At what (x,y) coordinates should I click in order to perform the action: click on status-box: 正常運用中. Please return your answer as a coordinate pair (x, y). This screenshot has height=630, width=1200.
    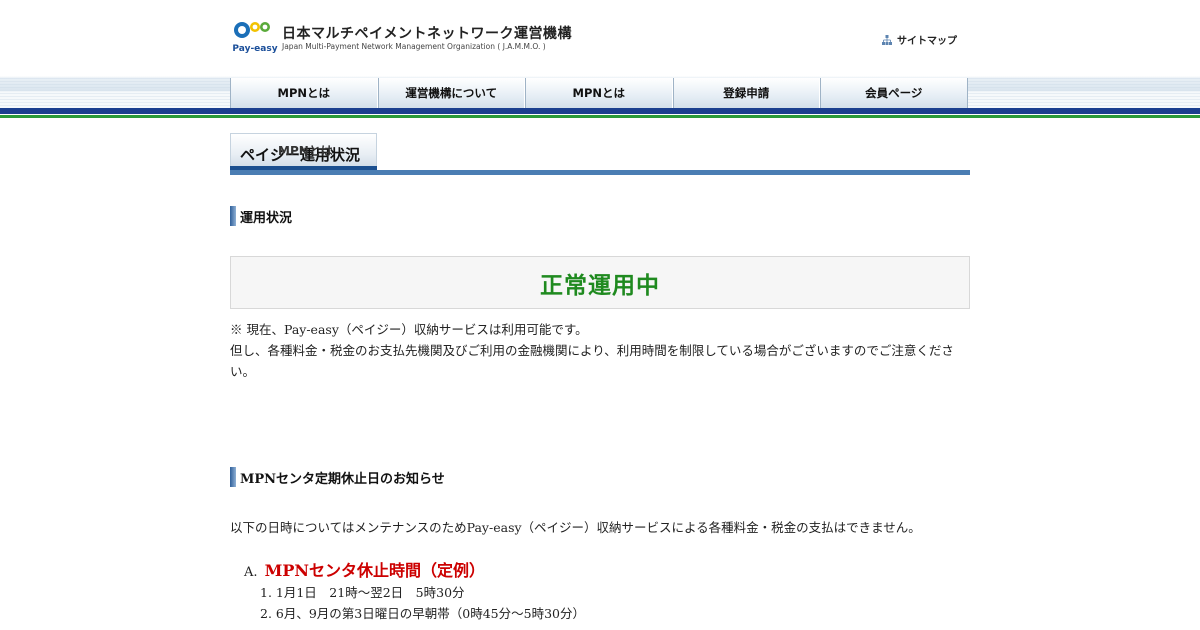
    Looking at the image, I should click on (600, 282).